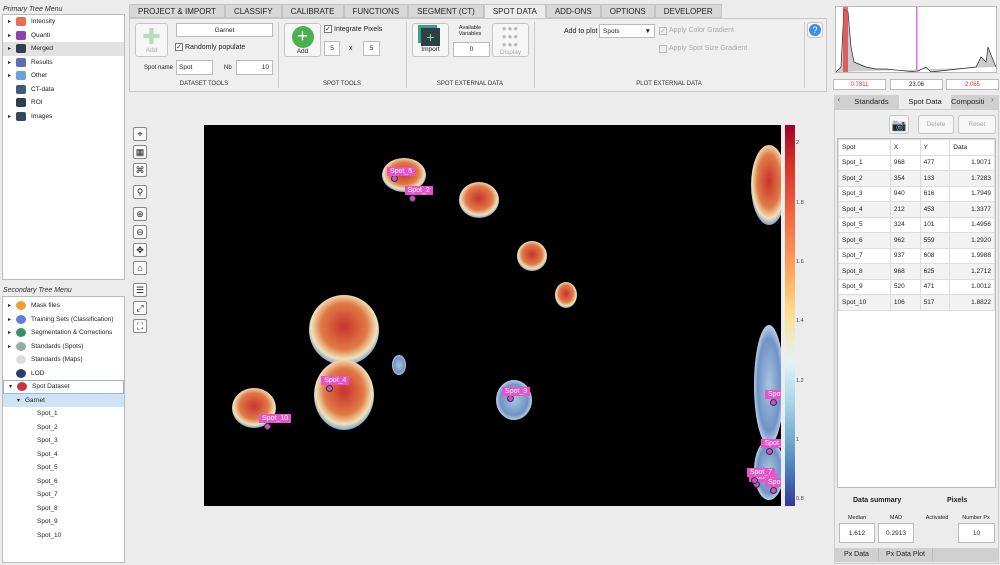 This screenshot has height=565, width=1000. Describe the element at coordinates (63, 103) in the screenshot. I see `tree-item: ROI` at that location.